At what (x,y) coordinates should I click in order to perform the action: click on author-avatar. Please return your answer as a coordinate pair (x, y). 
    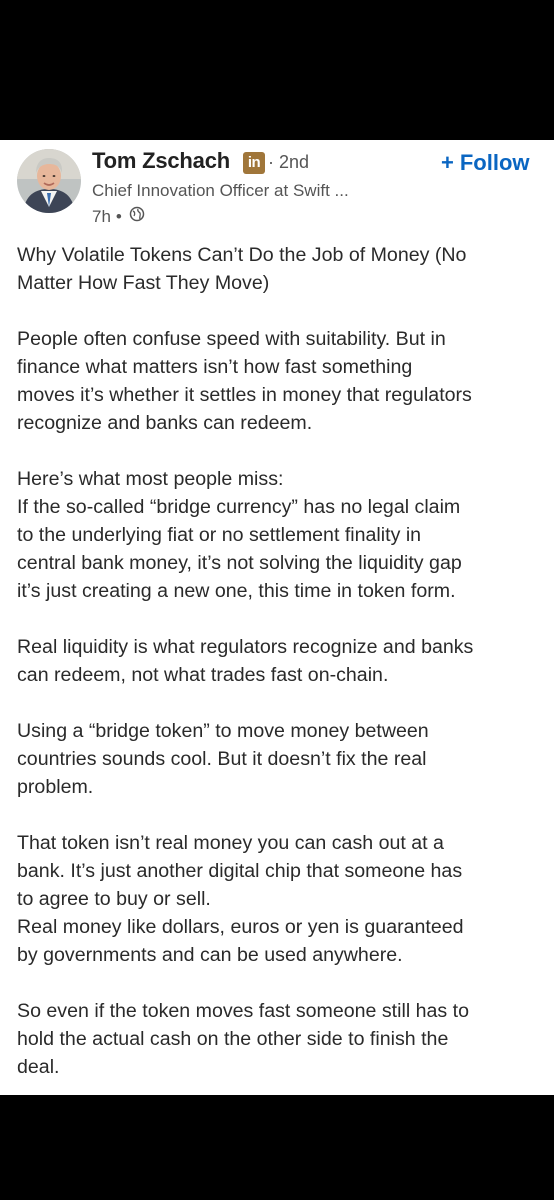
    Looking at the image, I should click on (49, 181).